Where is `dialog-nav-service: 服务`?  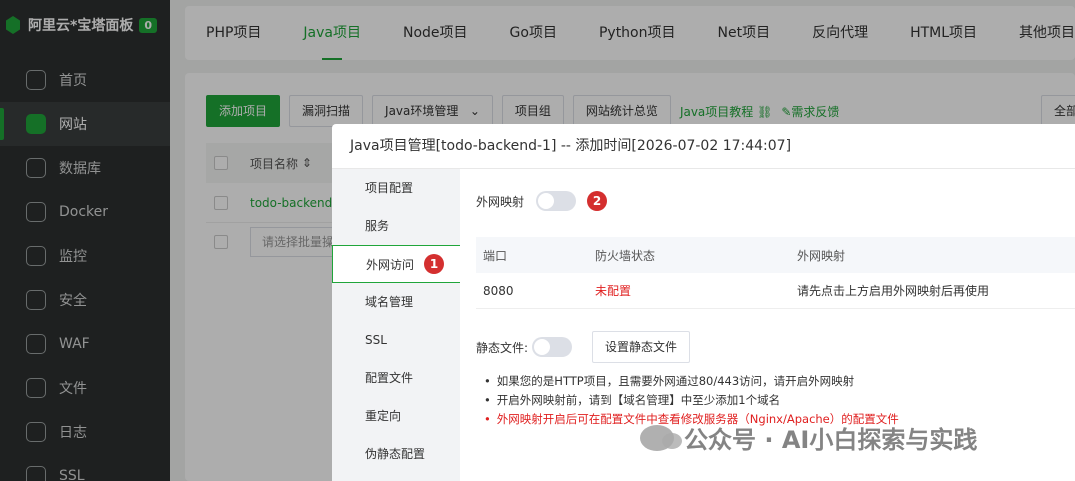
dialog-nav-service: 服务 is located at coordinates (396, 226).